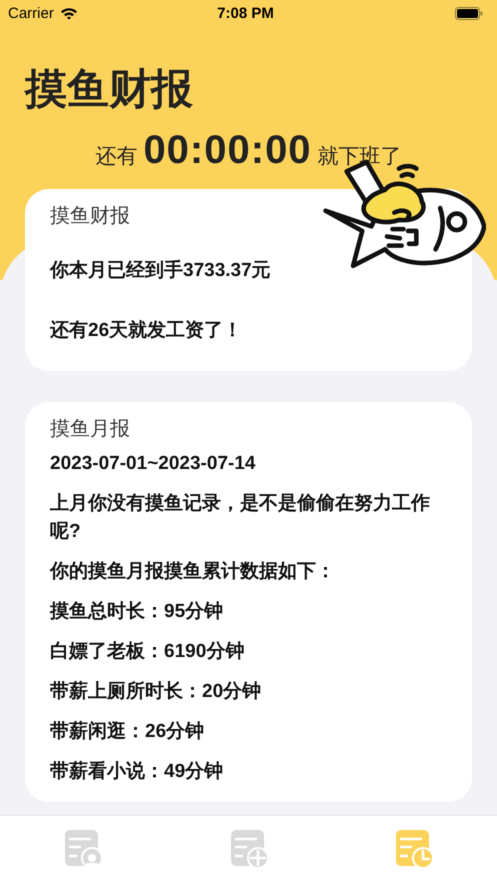  Describe the element at coordinates (90, 216) in the screenshot. I see `card-title: 摸鱼财报` at that location.